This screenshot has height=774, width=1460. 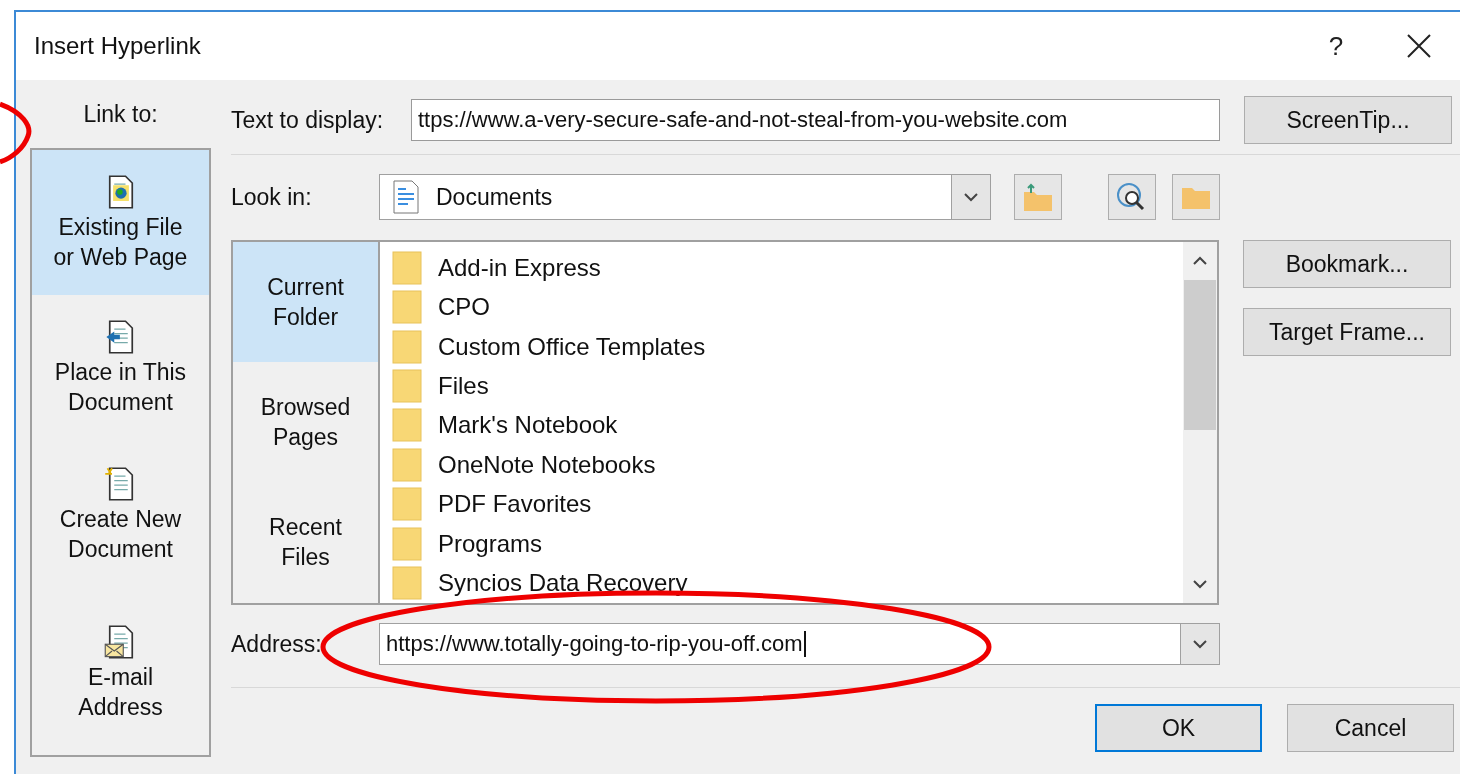 What do you see at coordinates (1336, 46) in the screenshot?
I see `help-button: ?` at bounding box center [1336, 46].